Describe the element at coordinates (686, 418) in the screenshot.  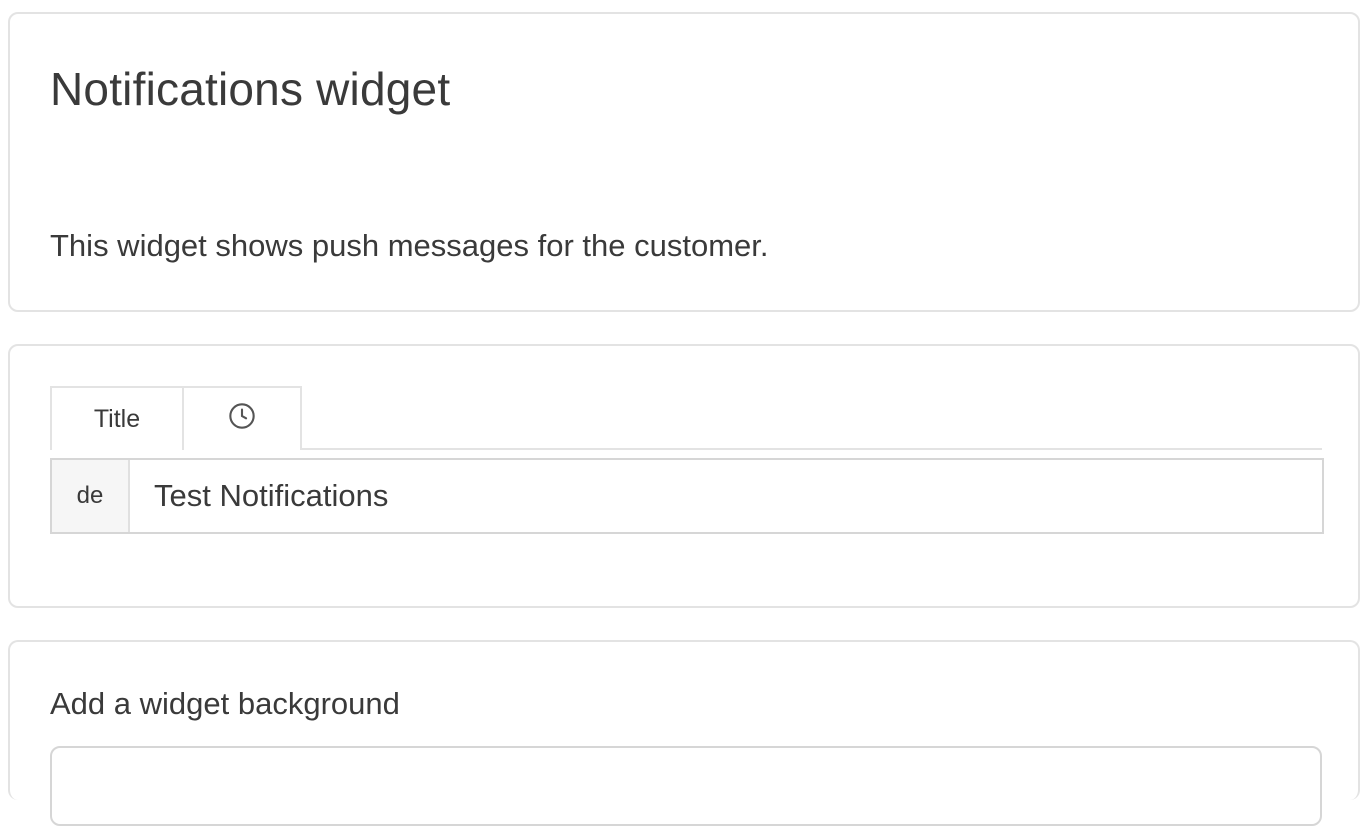
I see `title-tabs: Title` at that location.